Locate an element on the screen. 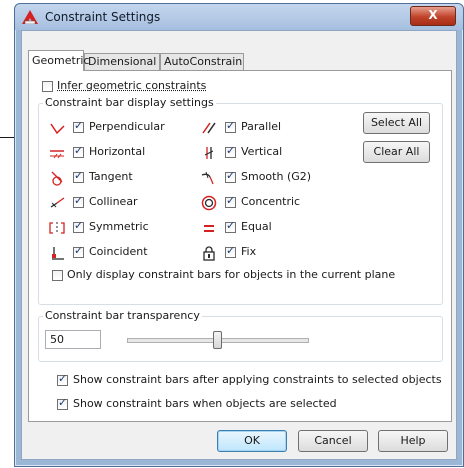 This screenshot has height=468, width=464. title-bar: Constraint Settings X is located at coordinates (239, 17).